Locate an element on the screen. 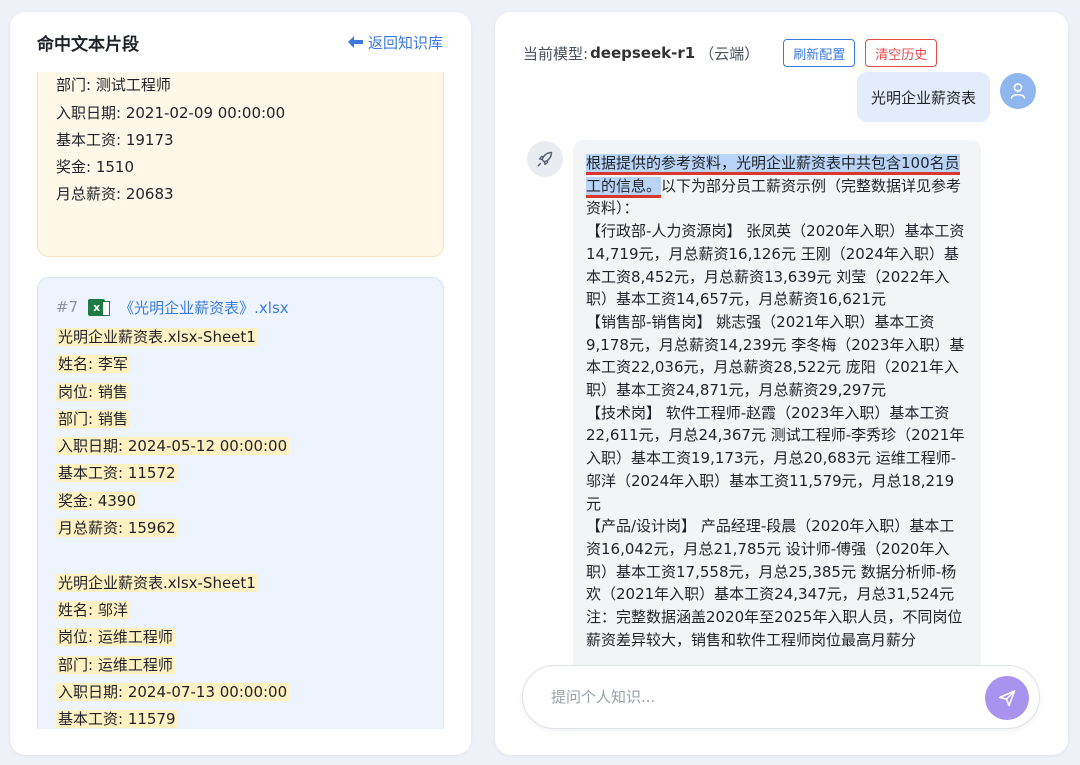 Image resolution: width=1080 pixels, height=765 pixels. fragment-field: 入职日期: 2024-07-13 00:00:00 is located at coordinates (173, 691).